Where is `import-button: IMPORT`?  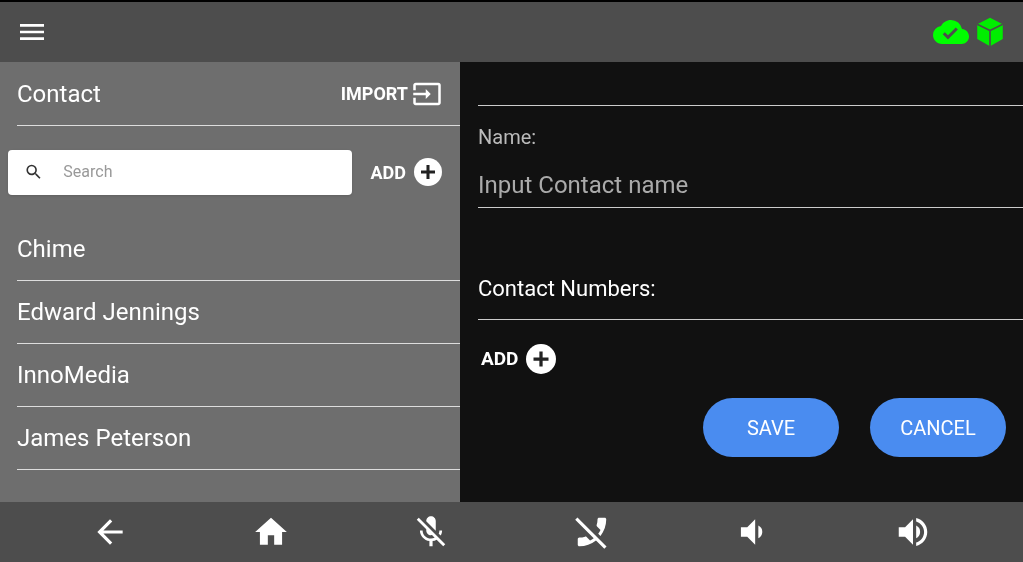
import-button: IMPORT is located at coordinates (391, 93).